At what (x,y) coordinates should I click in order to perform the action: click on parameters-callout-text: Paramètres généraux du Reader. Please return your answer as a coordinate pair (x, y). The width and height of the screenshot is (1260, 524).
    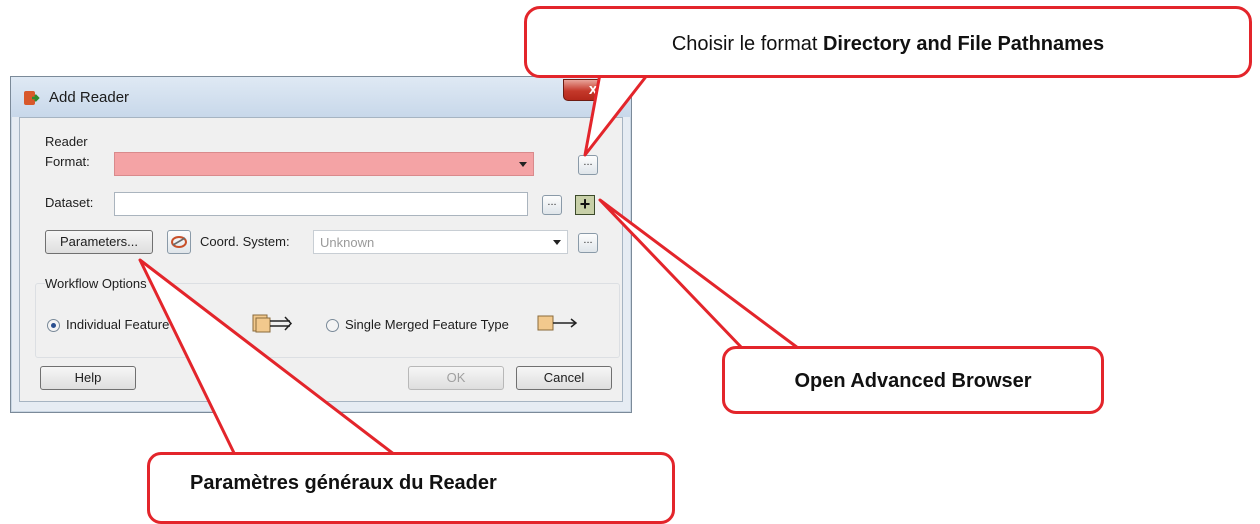
    Looking at the image, I should click on (343, 483).